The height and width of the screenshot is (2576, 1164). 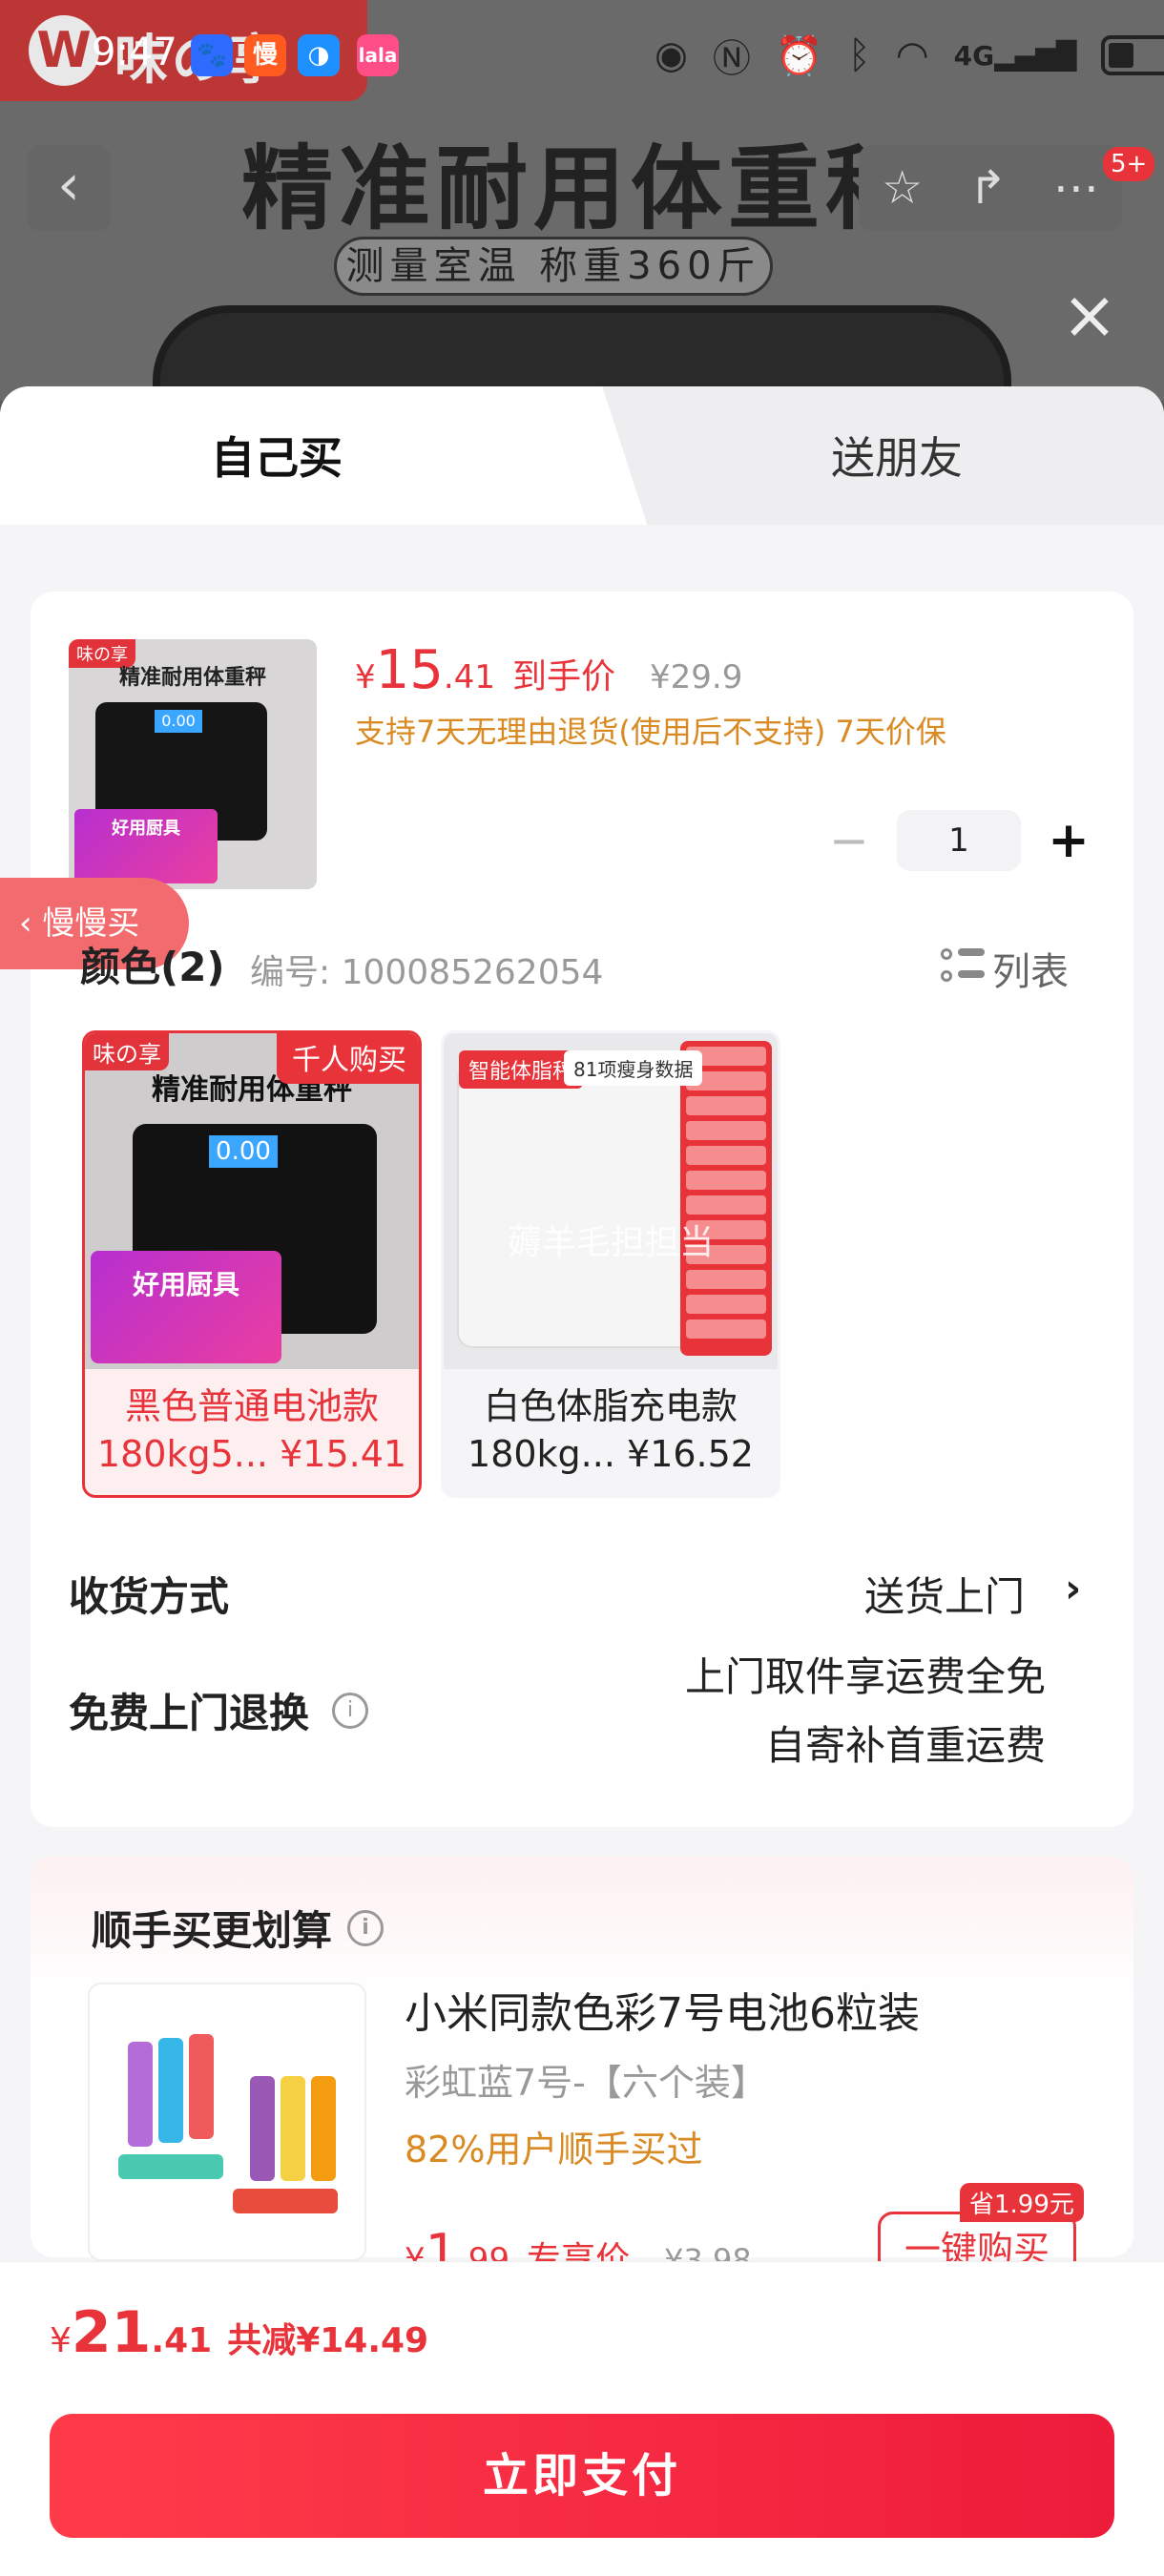 I want to click on eye-icon: ◉, so click(x=672, y=55).